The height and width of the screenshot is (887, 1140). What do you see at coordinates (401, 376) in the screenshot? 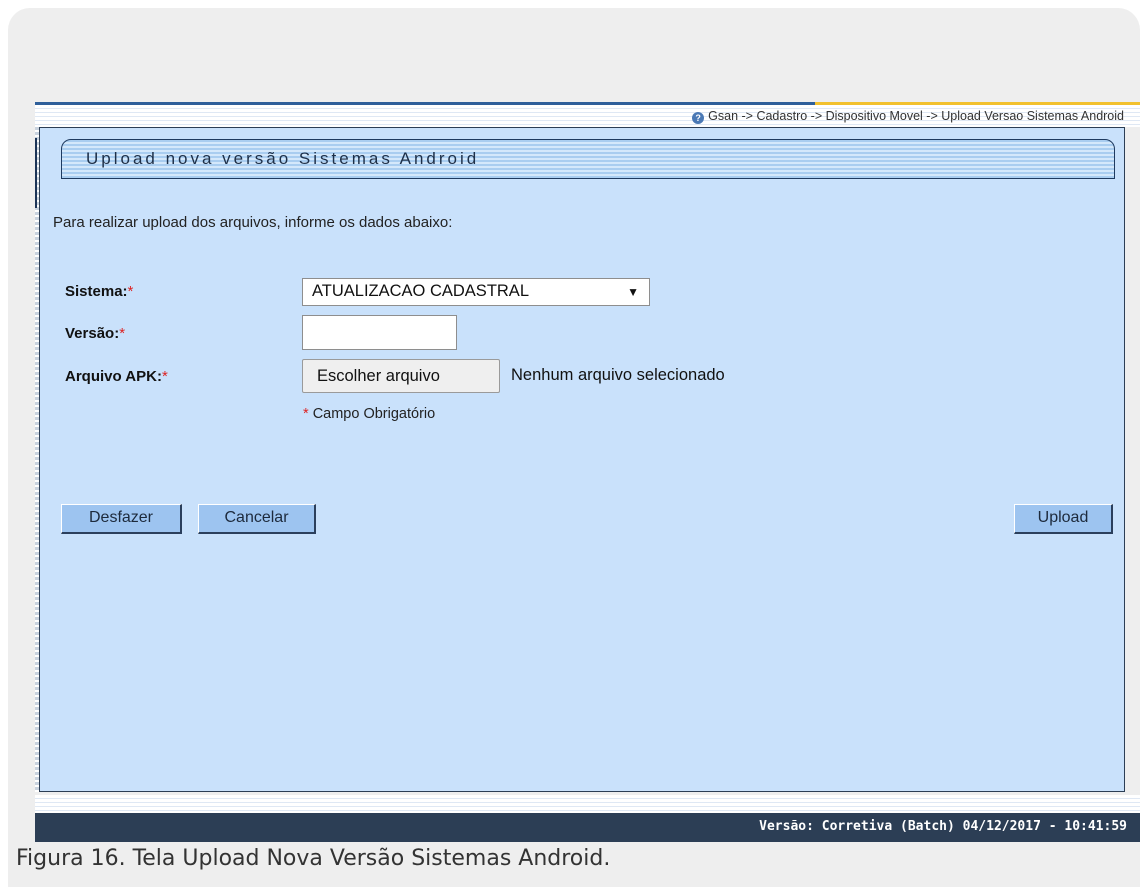
I see `choose-file-button: Escolher arquivo` at bounding box center [401, 376].